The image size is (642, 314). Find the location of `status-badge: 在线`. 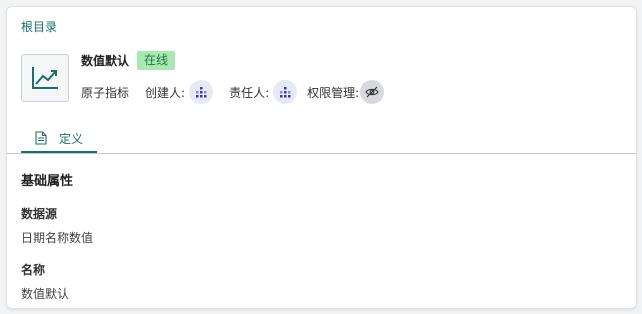

status-badge: 在线 is located at coordinates (156, 60).